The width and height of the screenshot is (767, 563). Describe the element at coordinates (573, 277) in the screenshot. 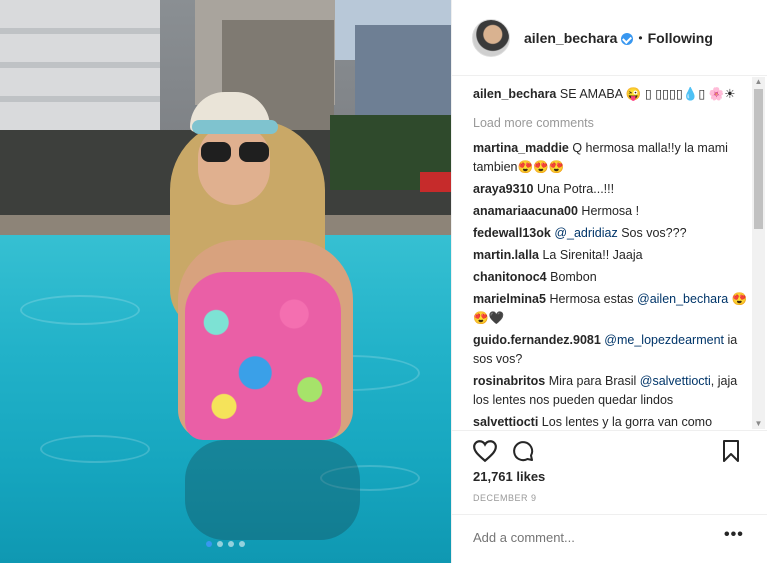

I see `comment-text: Bombon` at that location.